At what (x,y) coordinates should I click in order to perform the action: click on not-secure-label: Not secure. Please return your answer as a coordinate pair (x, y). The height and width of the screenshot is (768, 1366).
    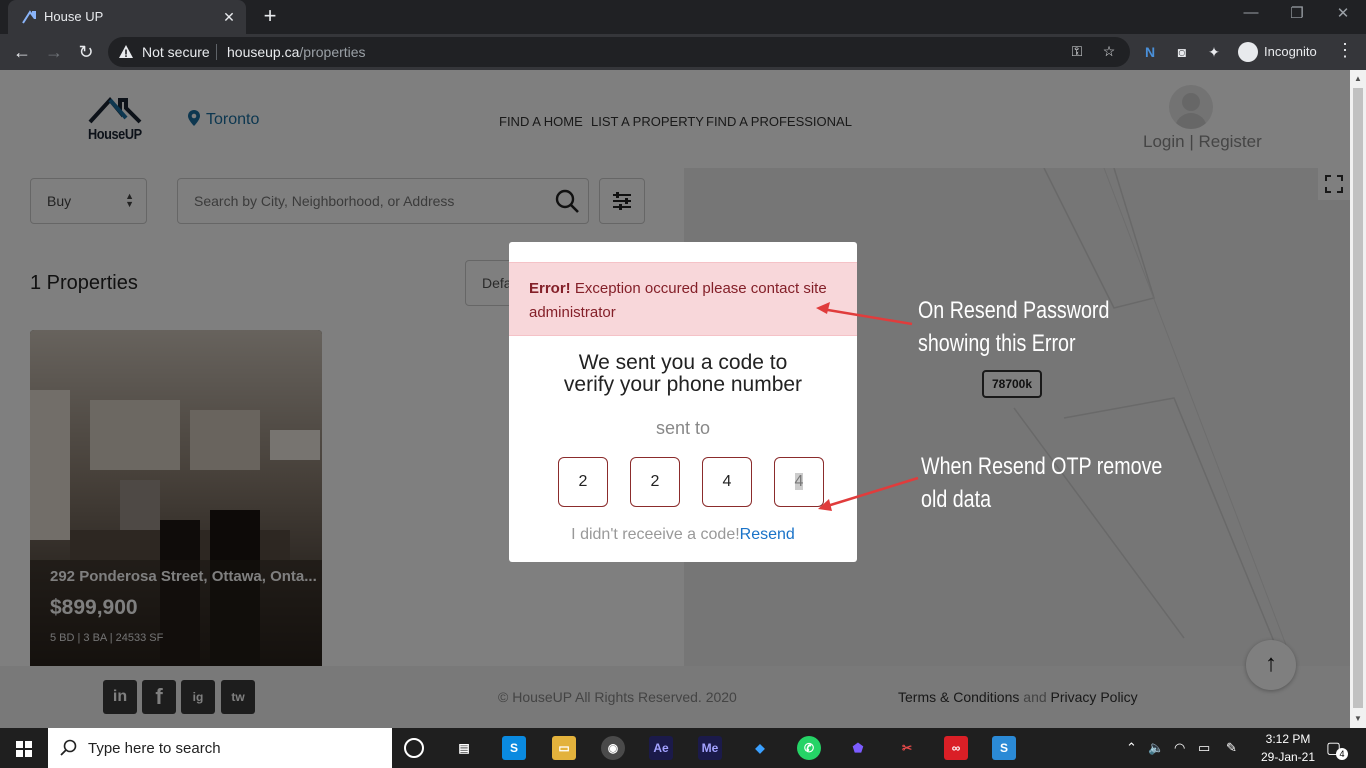
    Looking at the image, I should click on (176, 52).